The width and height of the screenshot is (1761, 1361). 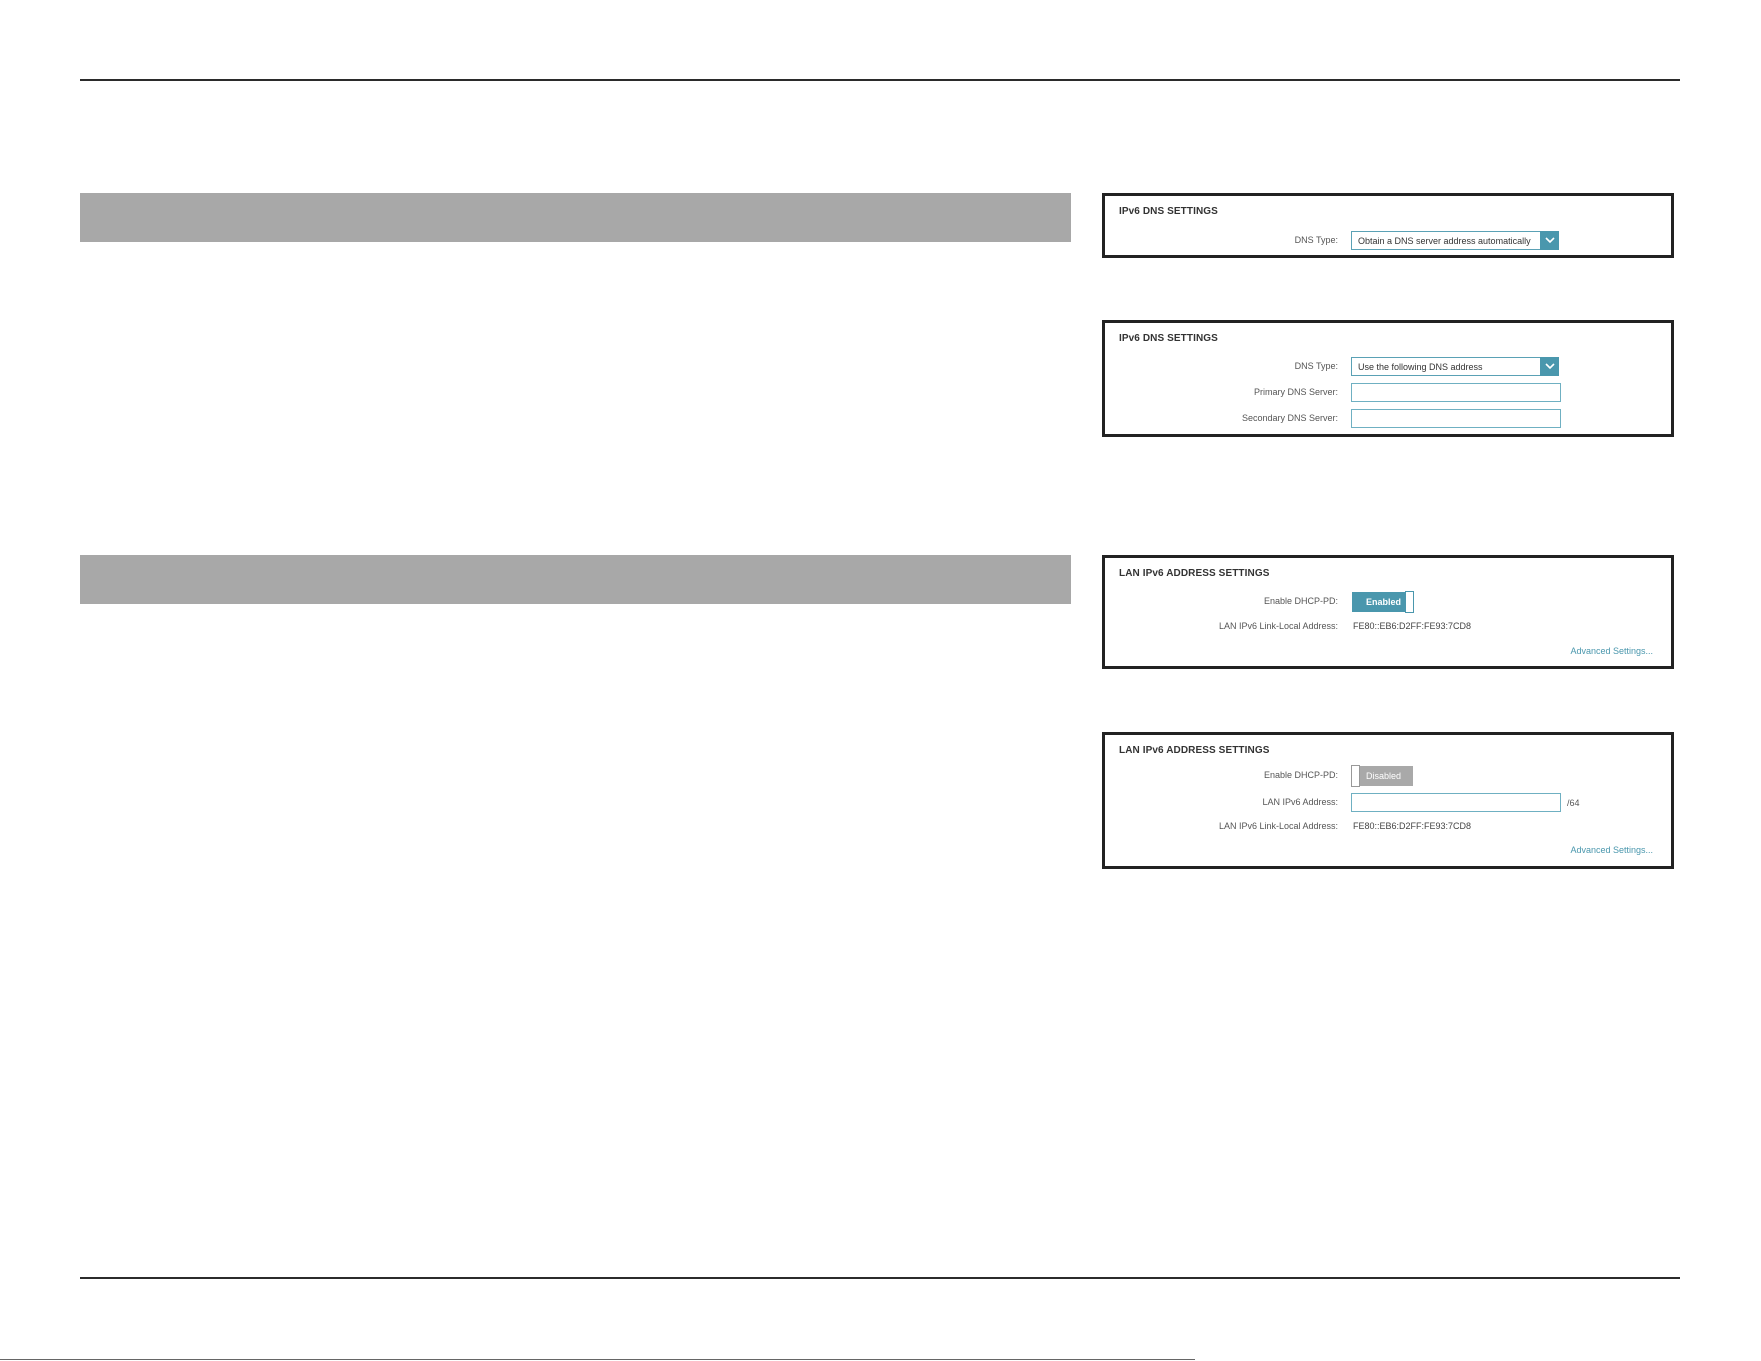 I want to click on dns-type-select: Use the following DNS address, so click(x=1455, y=366).